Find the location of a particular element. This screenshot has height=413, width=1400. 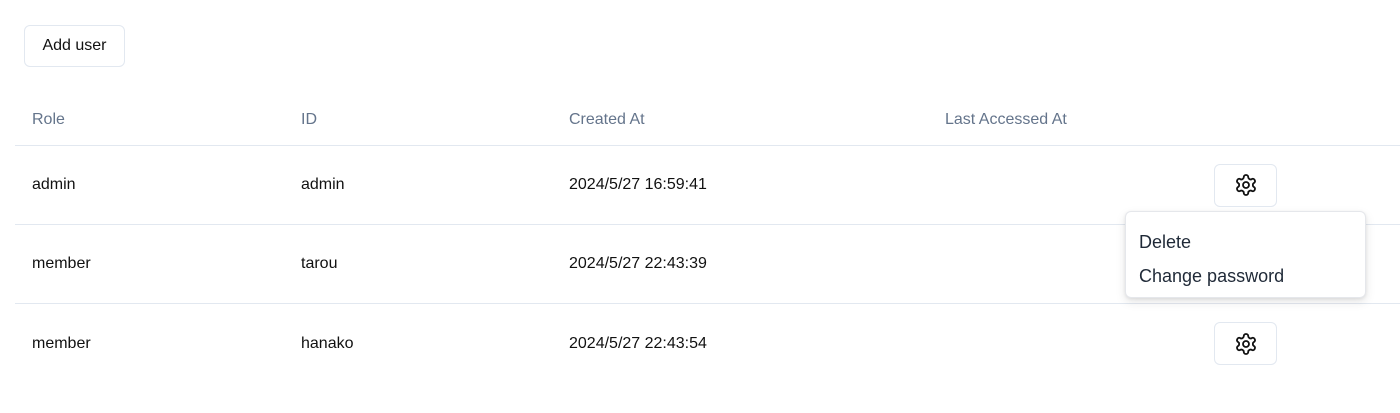

id-cell: admin is located at coordinates (323, 184).